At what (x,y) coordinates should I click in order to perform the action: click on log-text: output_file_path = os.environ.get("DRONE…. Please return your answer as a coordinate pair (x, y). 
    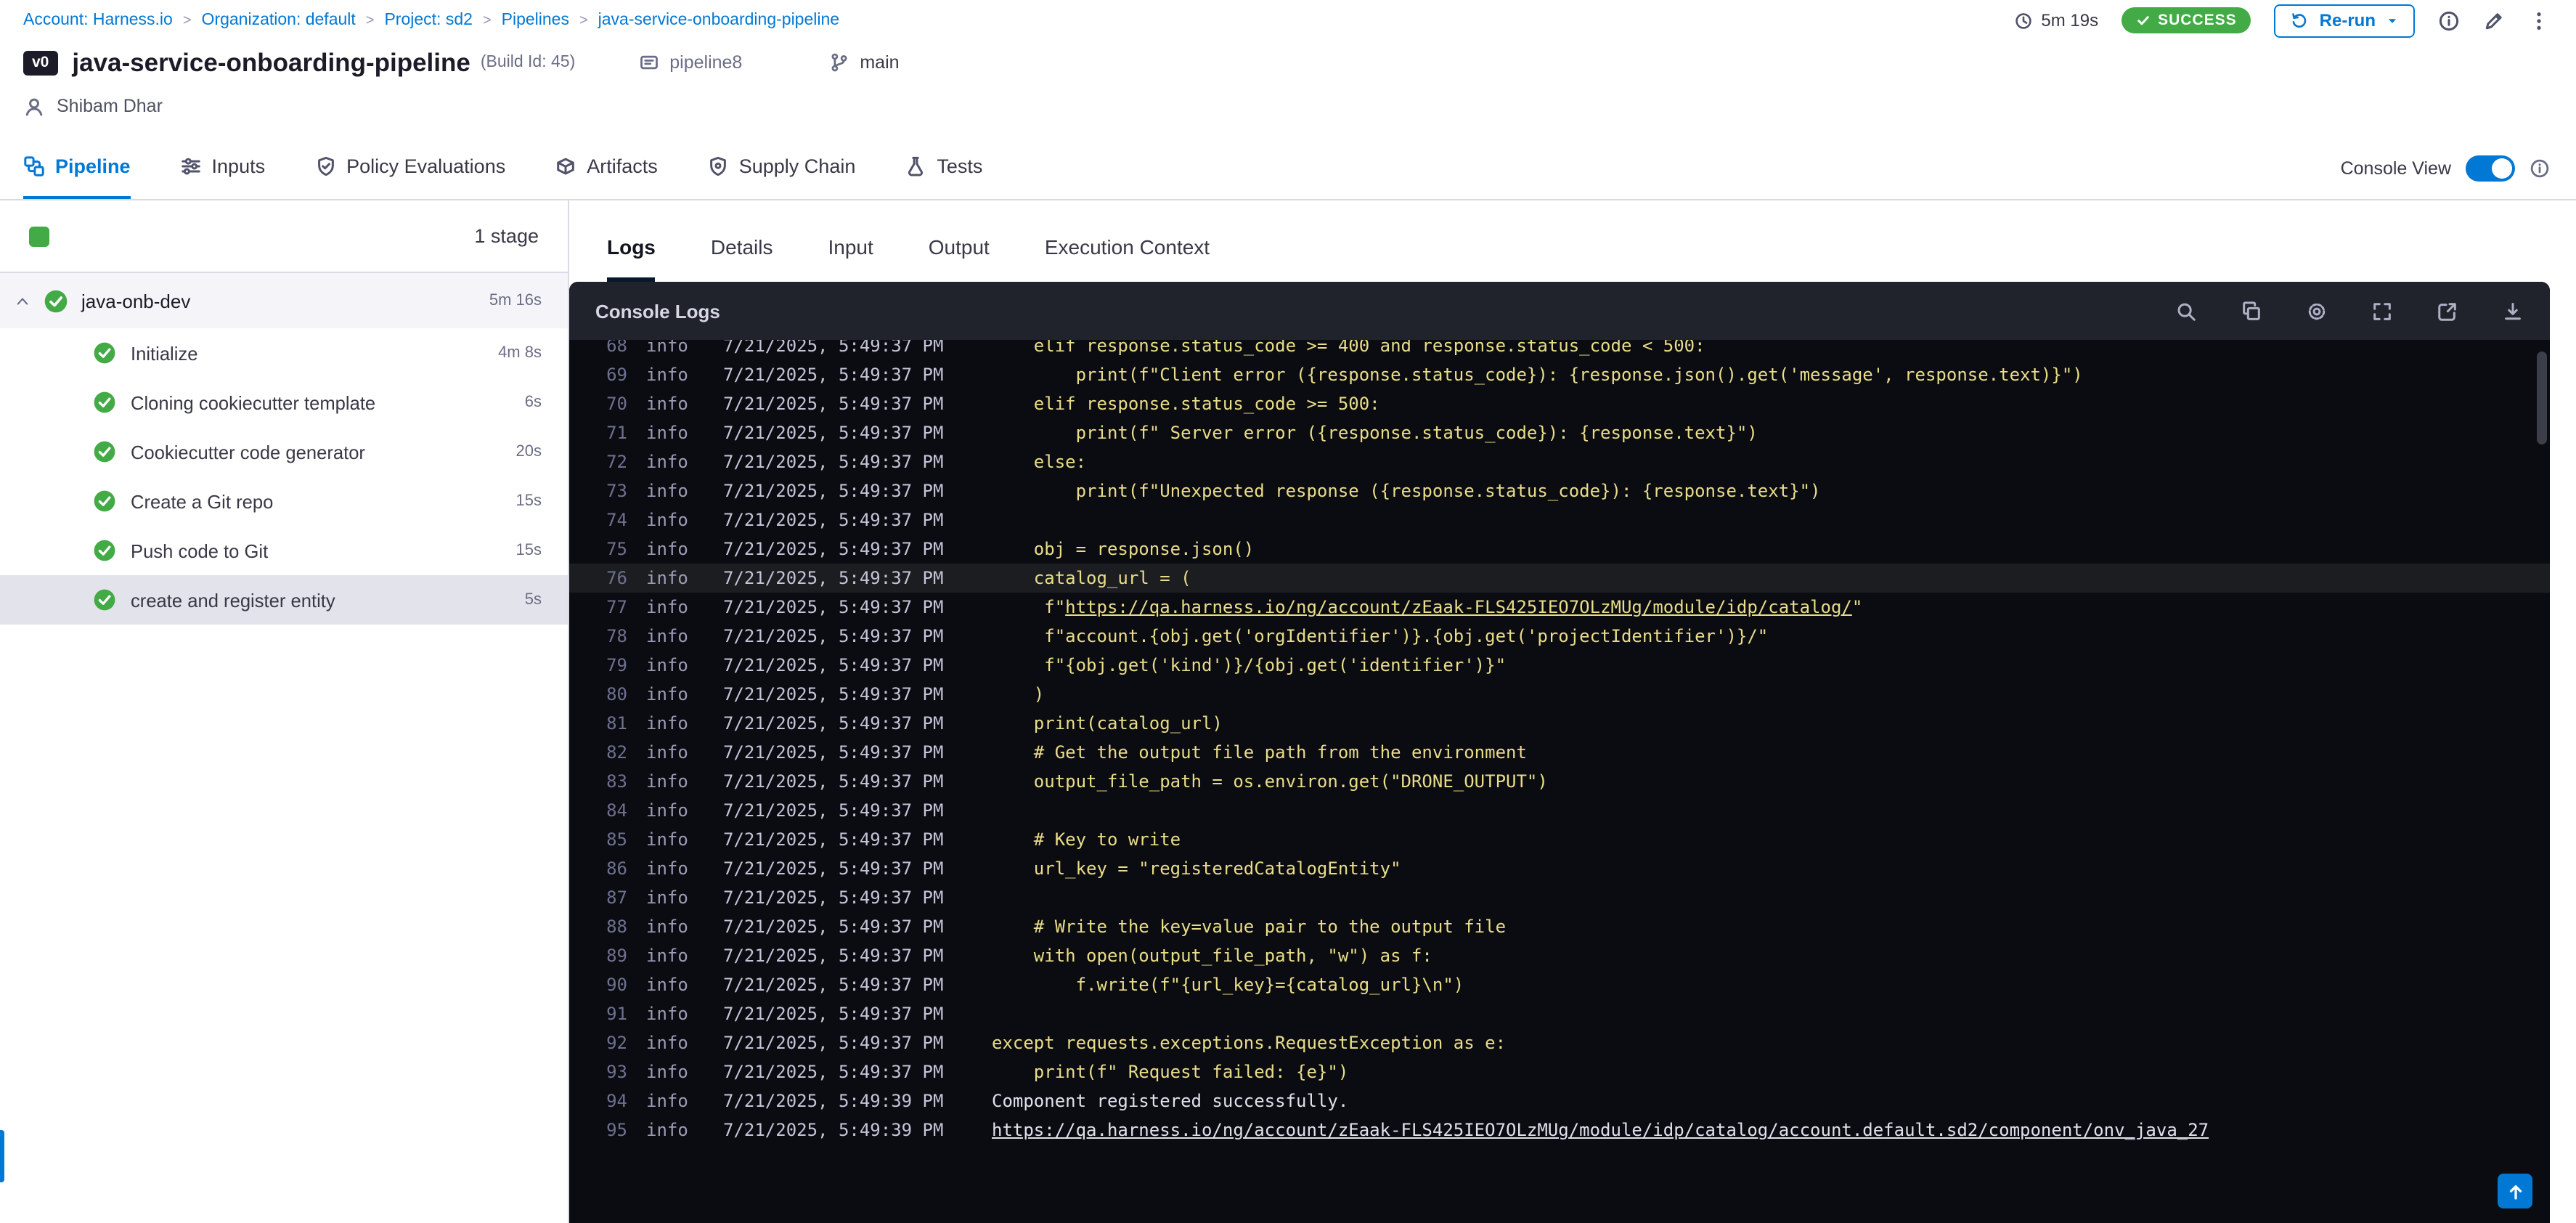
    Looking at the image, I should click on (1270, 781).